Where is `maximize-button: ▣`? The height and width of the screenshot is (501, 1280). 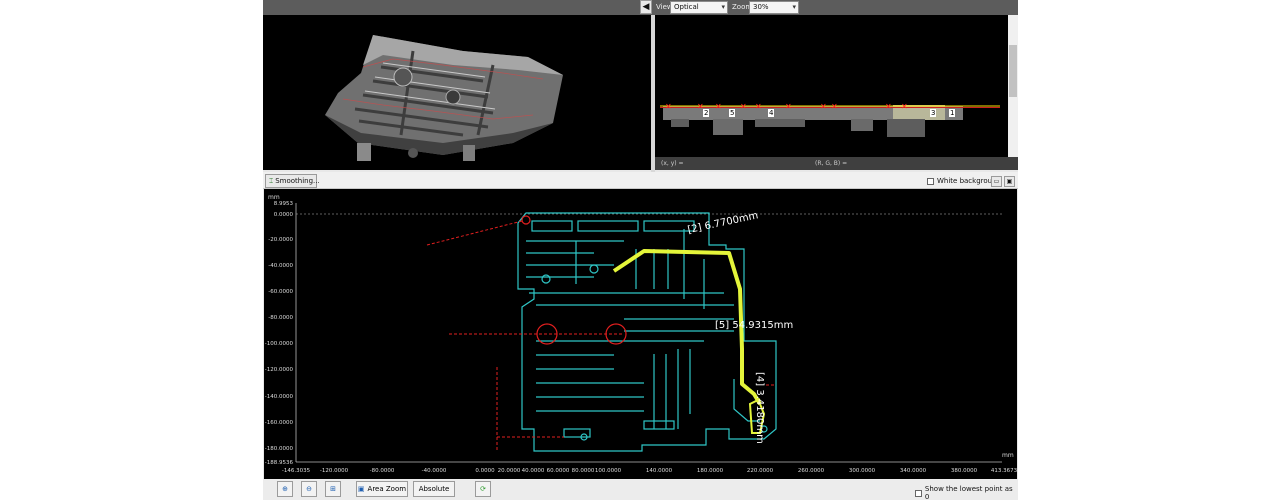
maximize-button: ▣ is located at coordinates (1009, 181).